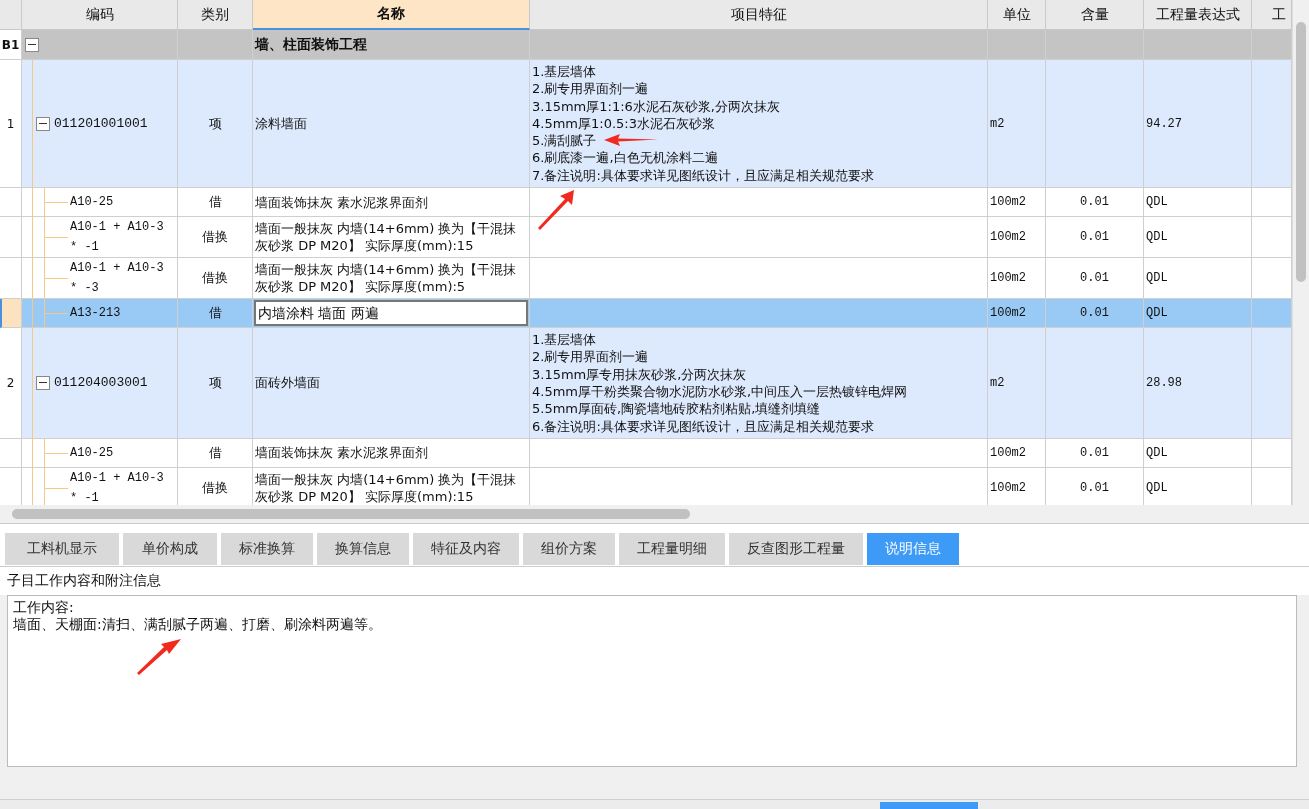 Image resolution: width=1309 pixels, height=809 pixels. What do you see at coordinates (44, 607) in the screenshot?
I see `info-line: 工作内容:` at bounding box center [44, 607].